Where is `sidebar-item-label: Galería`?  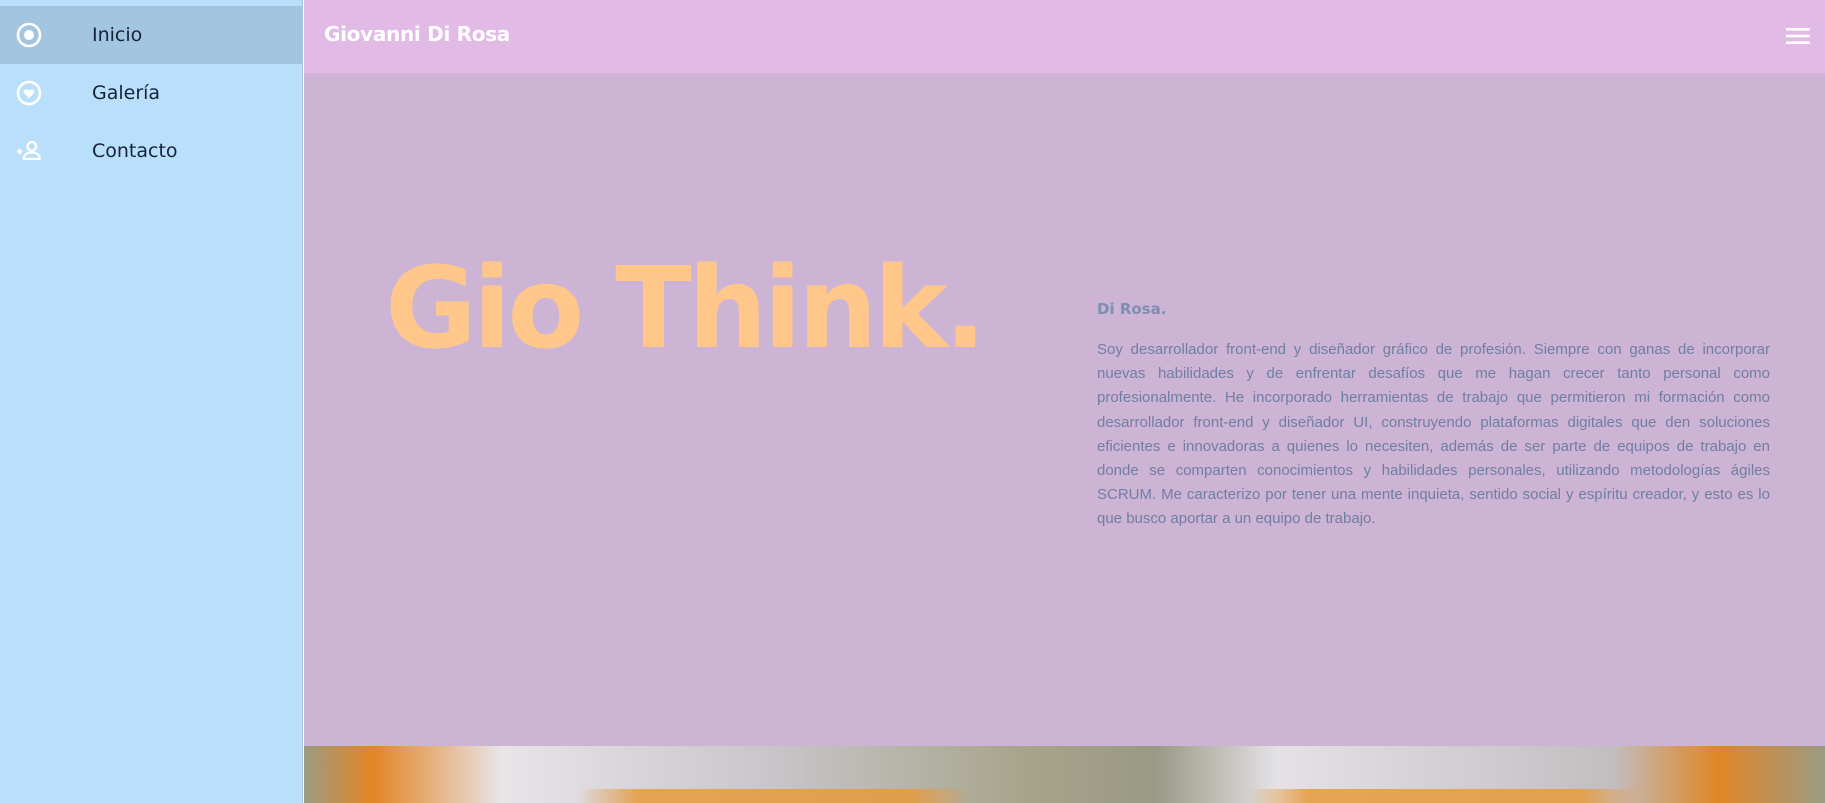
sidebar-item-label: Galería is located at coordinates (126, 93).